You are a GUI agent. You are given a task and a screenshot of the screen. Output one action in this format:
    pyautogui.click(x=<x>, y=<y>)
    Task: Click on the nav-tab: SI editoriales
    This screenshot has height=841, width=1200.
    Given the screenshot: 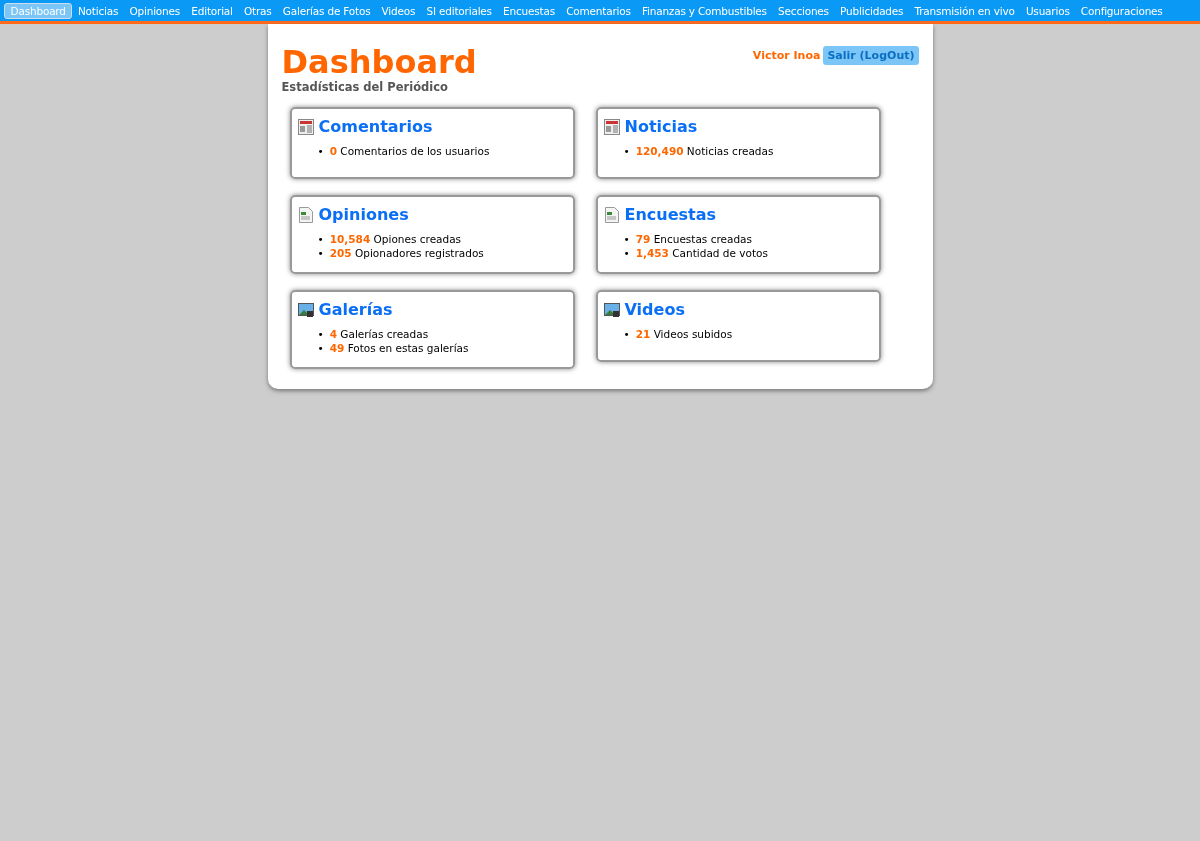 What is the action you would take?
    pyautogui.click(x=459, y=10)
    